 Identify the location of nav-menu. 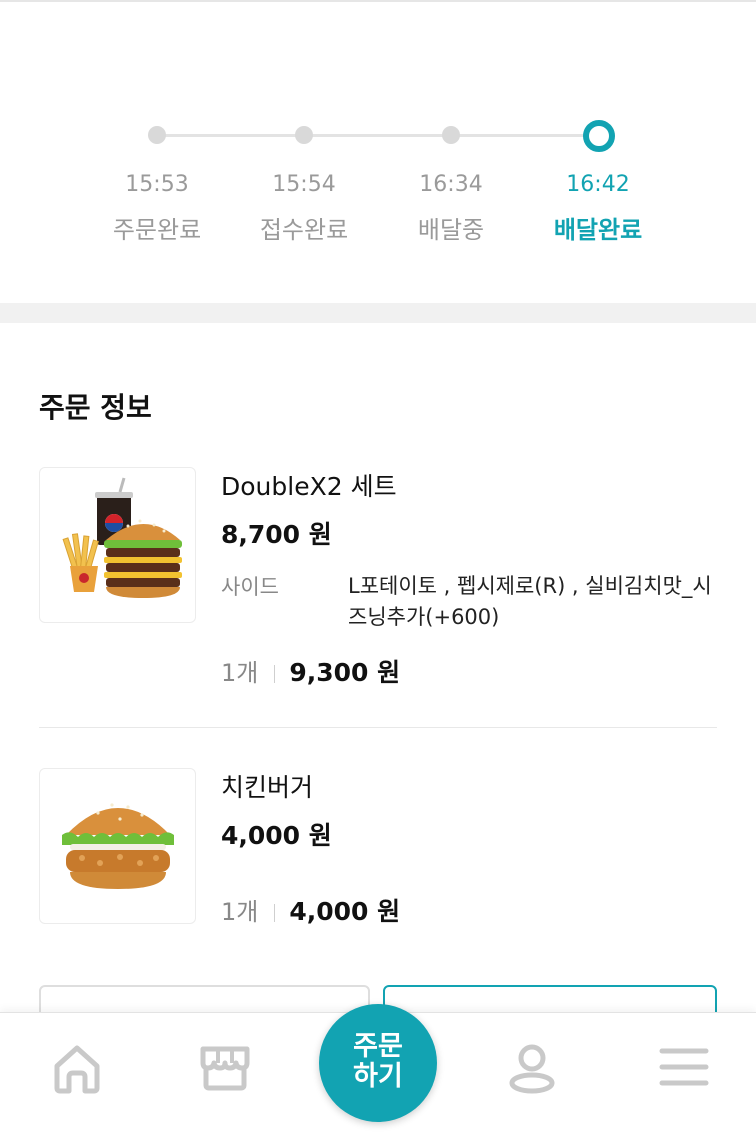
(684, 1068).